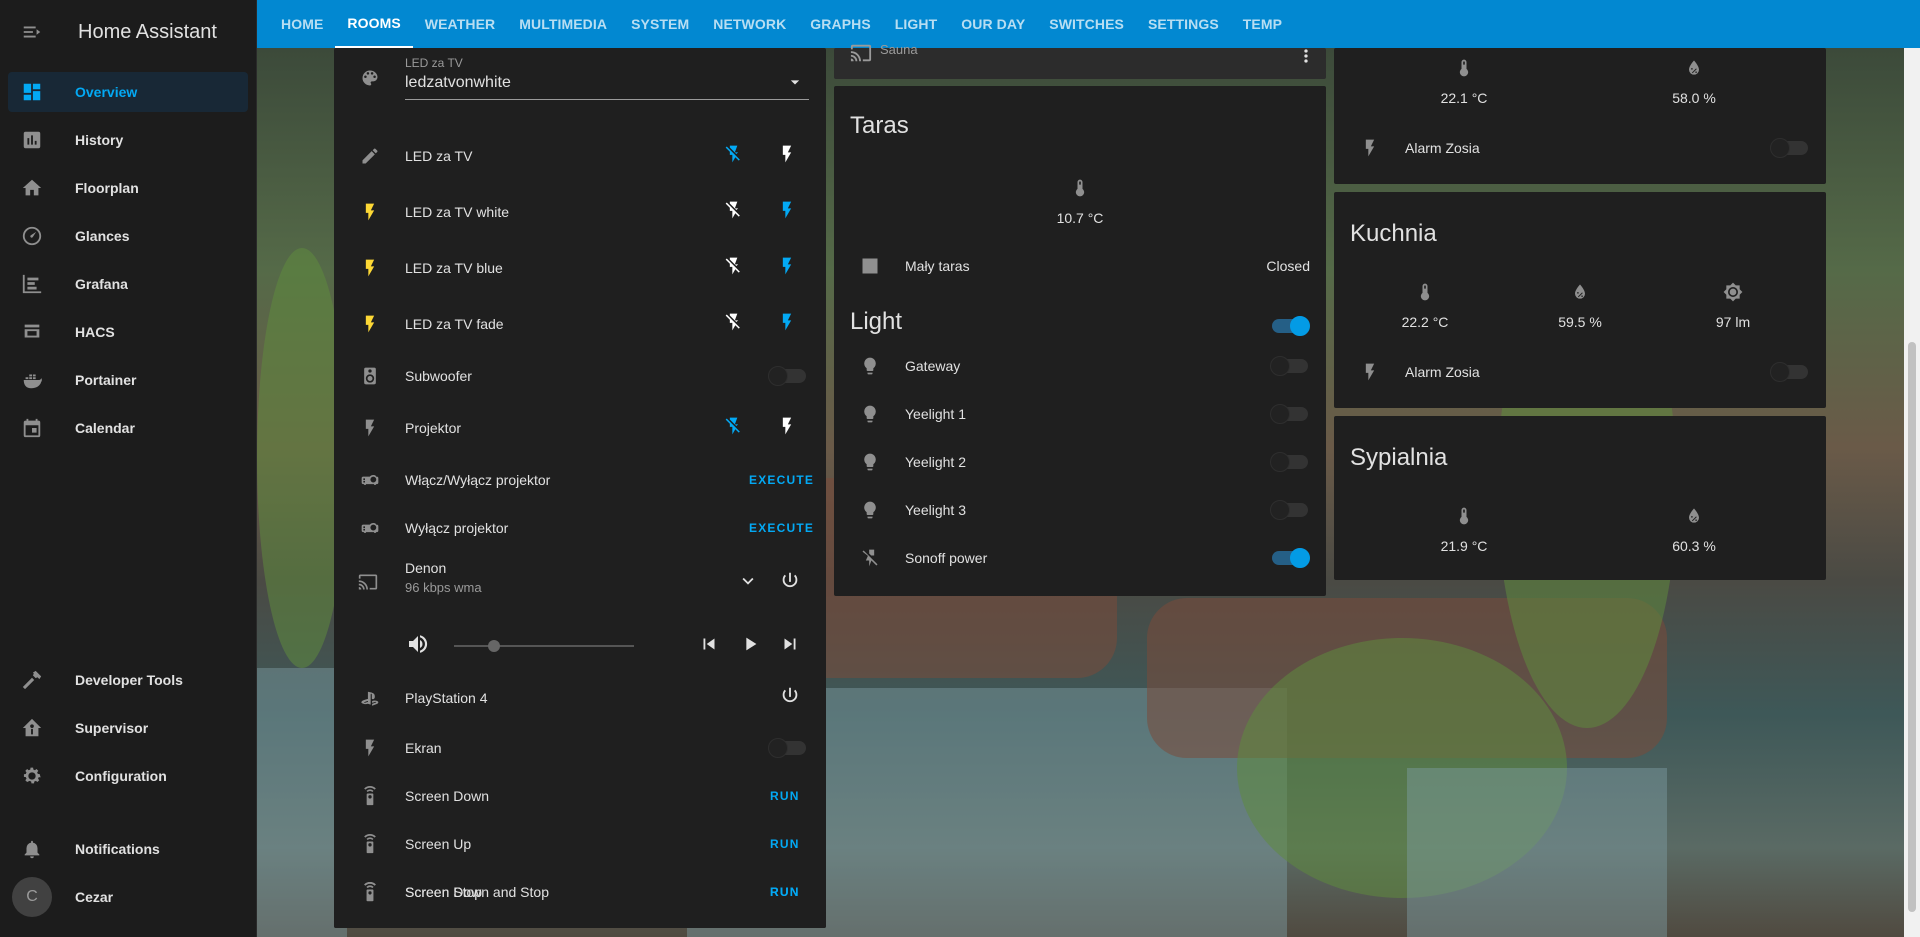 This screenshot has width=1920, height=937. Describe the element at coordinates (1289, 366) in the screenshot. I see `gateway-toggle` at that location.